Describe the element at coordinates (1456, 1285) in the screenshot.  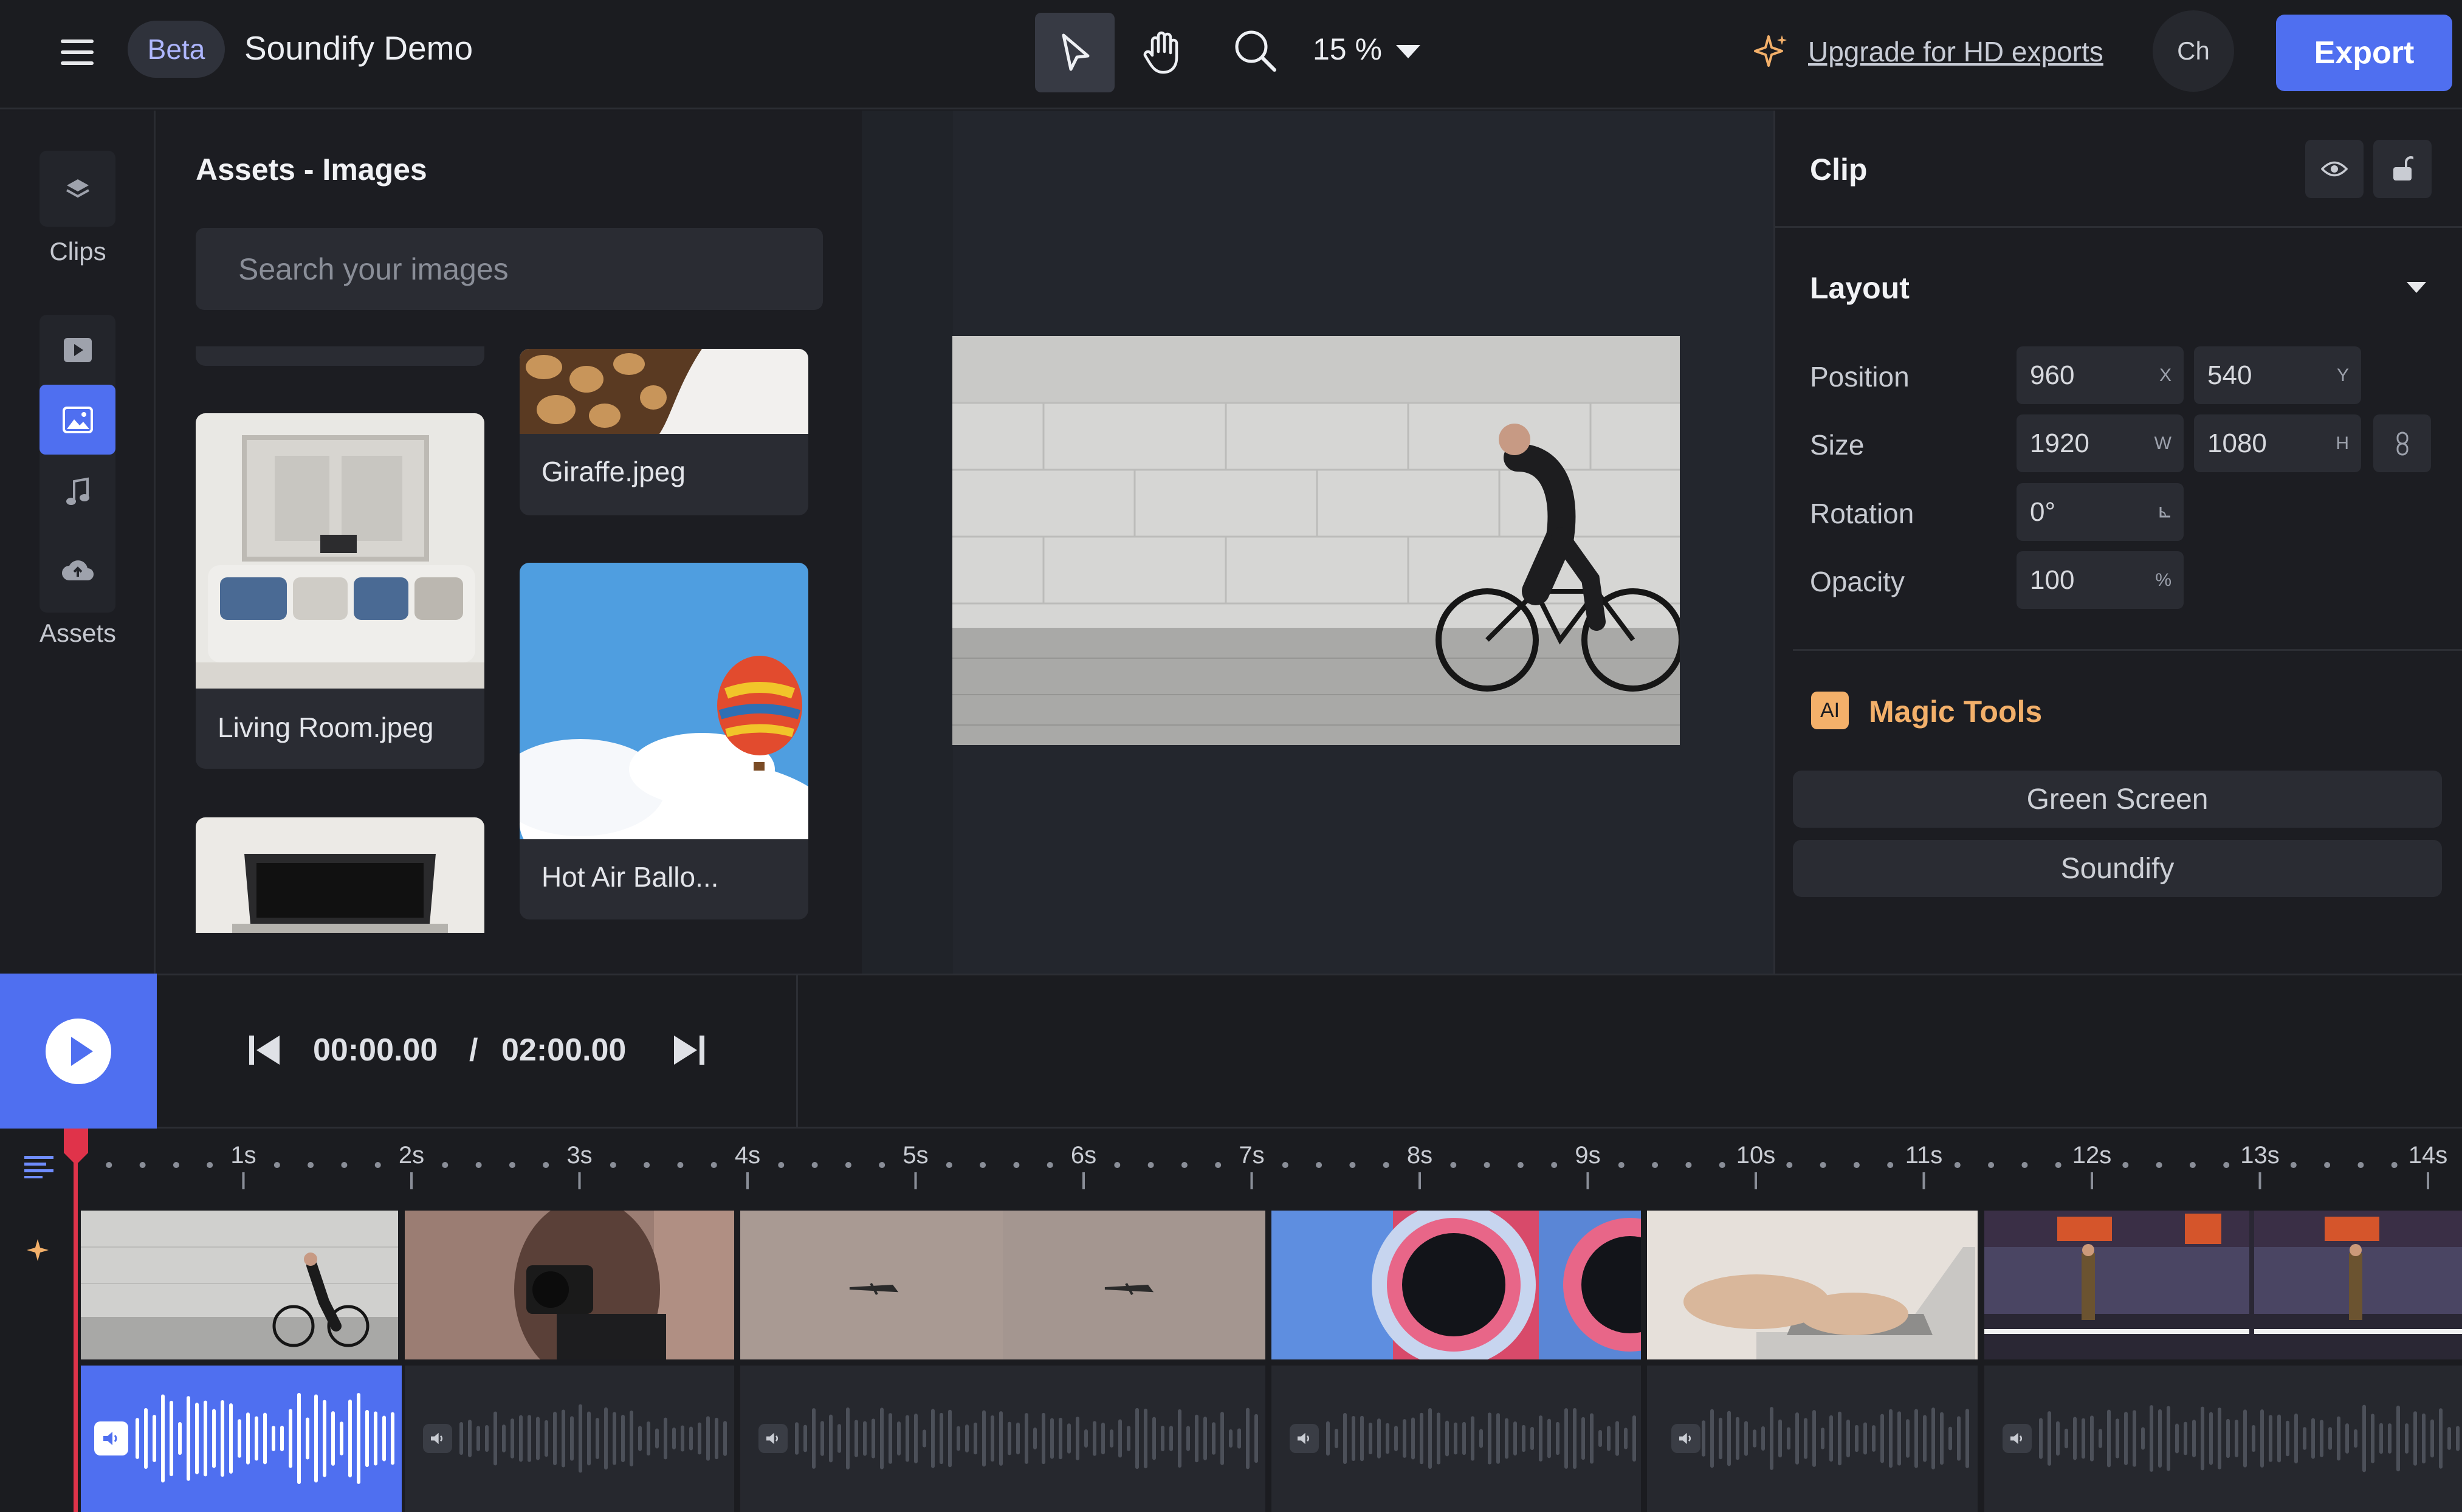
I see `video-clip-washing-machine` at that location.